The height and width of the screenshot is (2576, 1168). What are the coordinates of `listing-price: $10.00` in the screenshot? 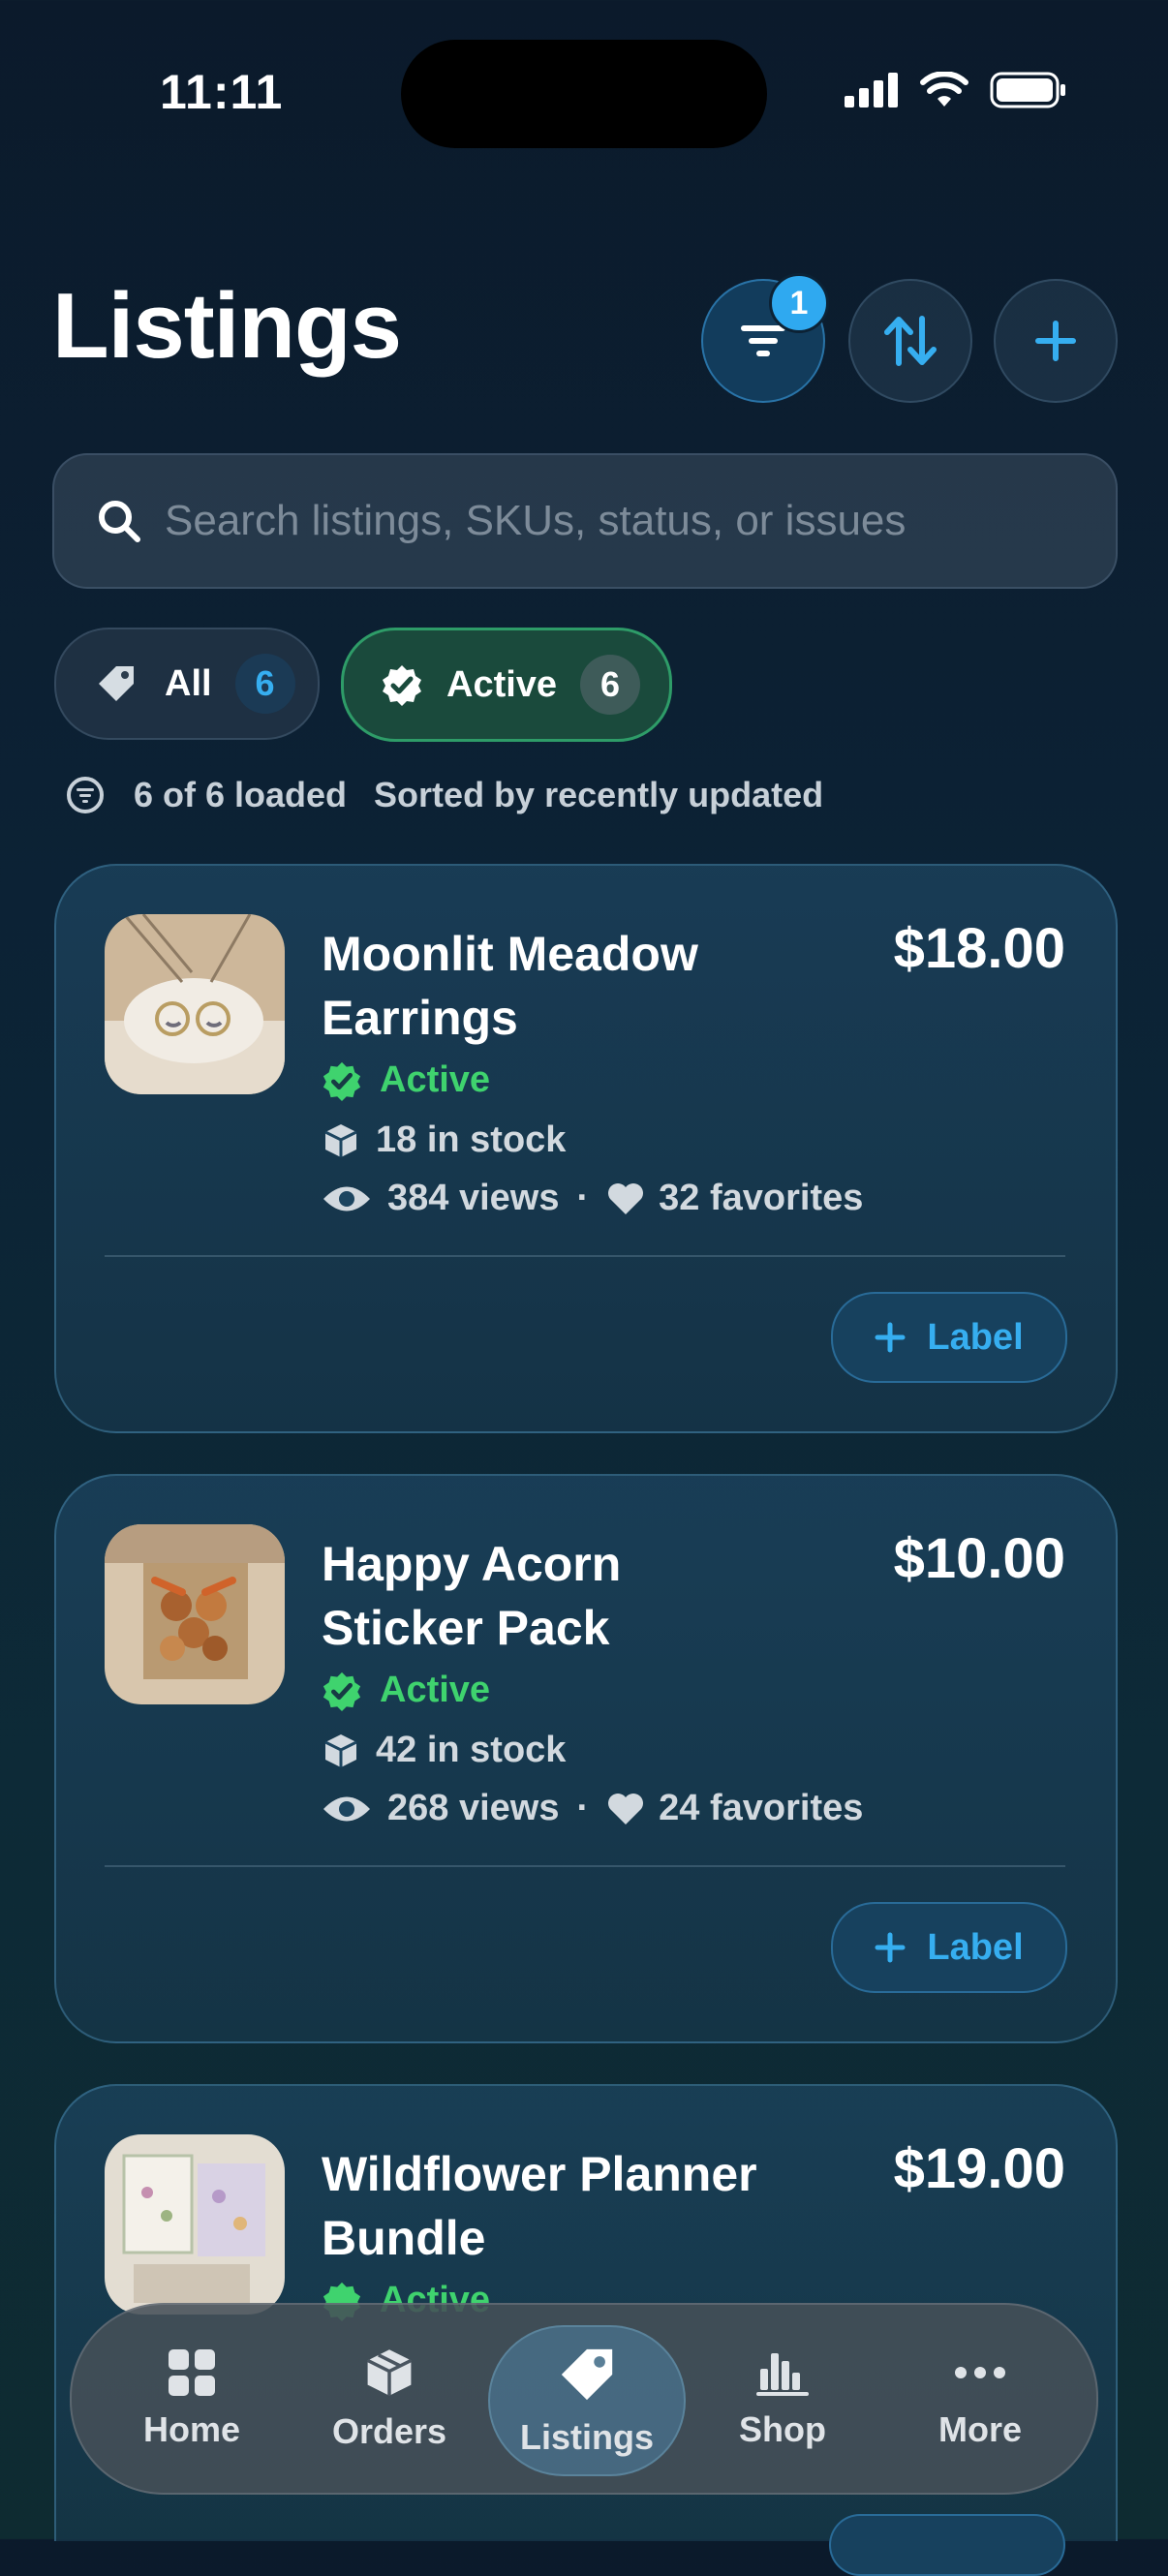 It's located at (979, 1558).